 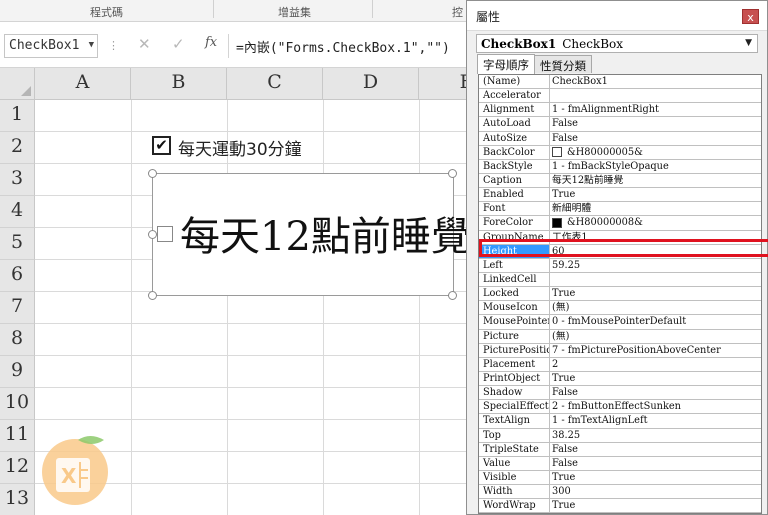 I want to click on property-value: 59.25, so click(x=656, y=265).